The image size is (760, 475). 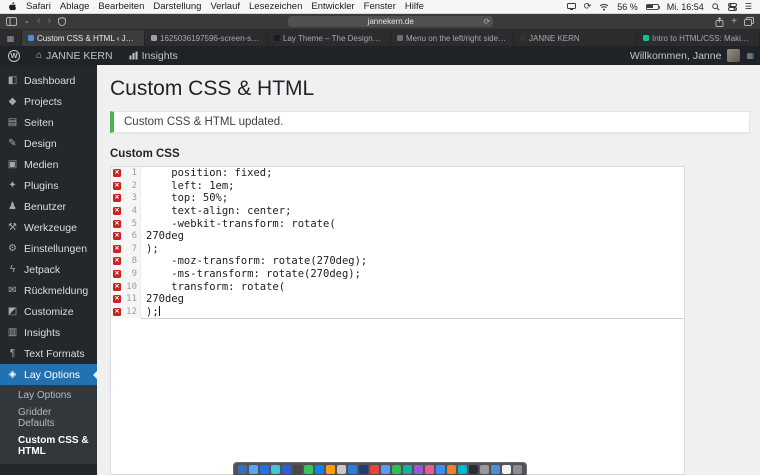 What do you see at coordinates (391, 21) in the screenshot?
I see `address-bar: jannekern.de ⟳` at bounding box center [391, 21].